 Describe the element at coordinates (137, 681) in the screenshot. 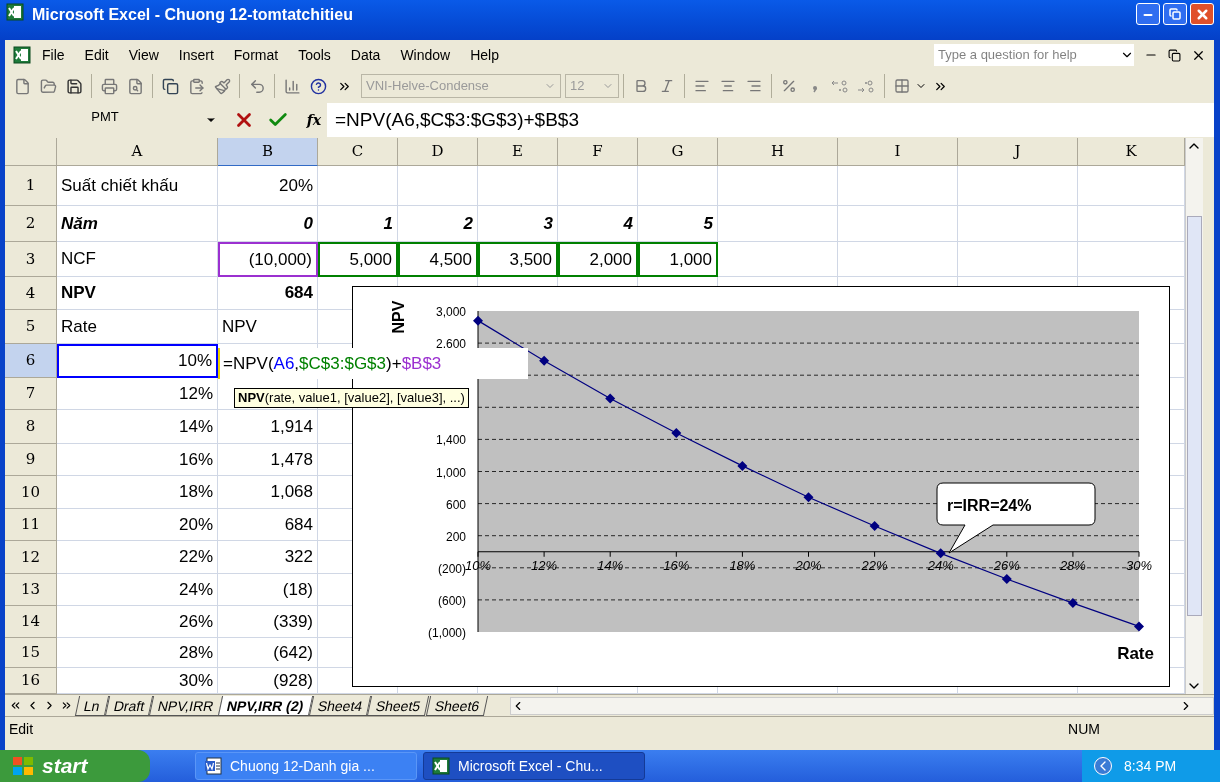

I see `table-cell: 30%` at that location.